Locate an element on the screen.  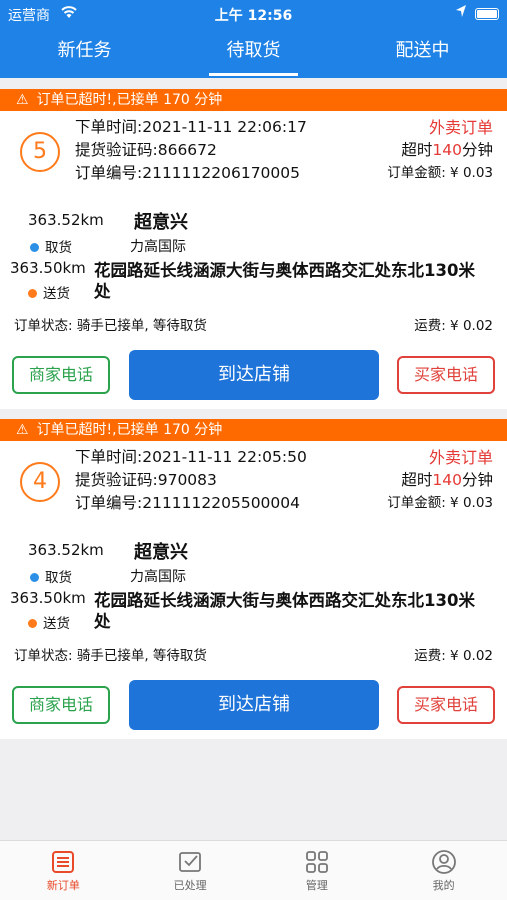
nav-manage: 管理 is located at coordinates (317, 870).